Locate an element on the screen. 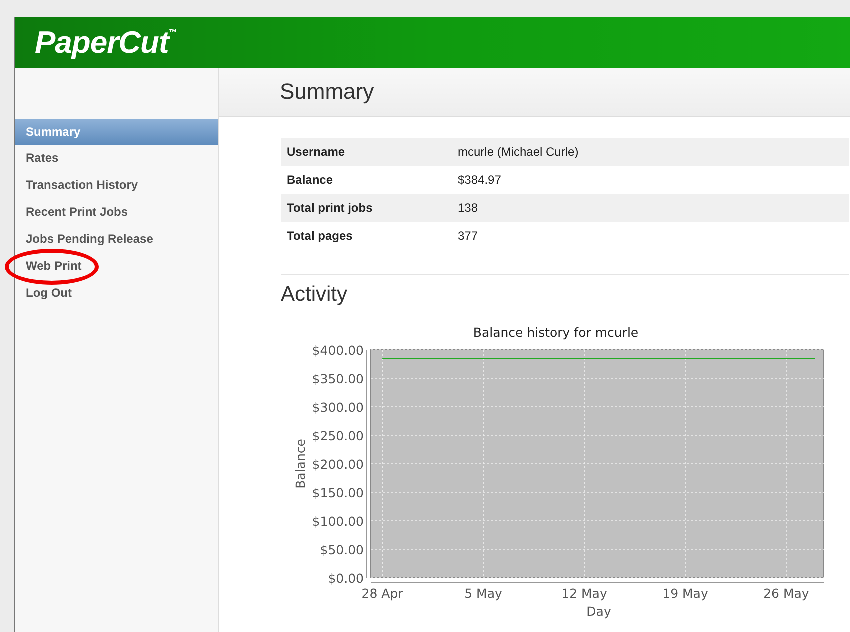 This screenshot has height=632, width=850. sidebar-item: Jobs Pending Release is located at coordinates (89, 239).